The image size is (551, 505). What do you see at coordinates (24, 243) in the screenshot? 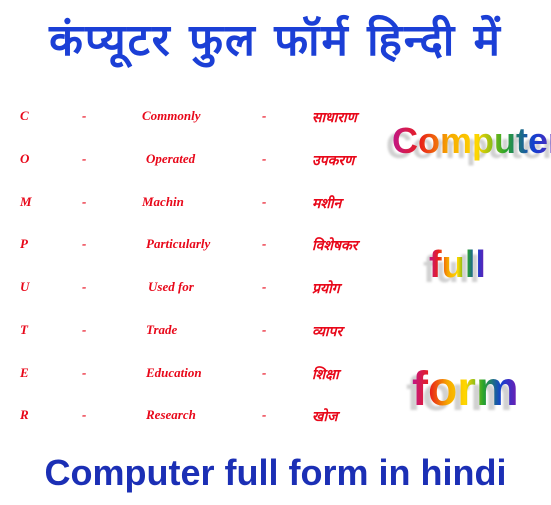
I see `row-letter: P` at bounding box center [24, 243].